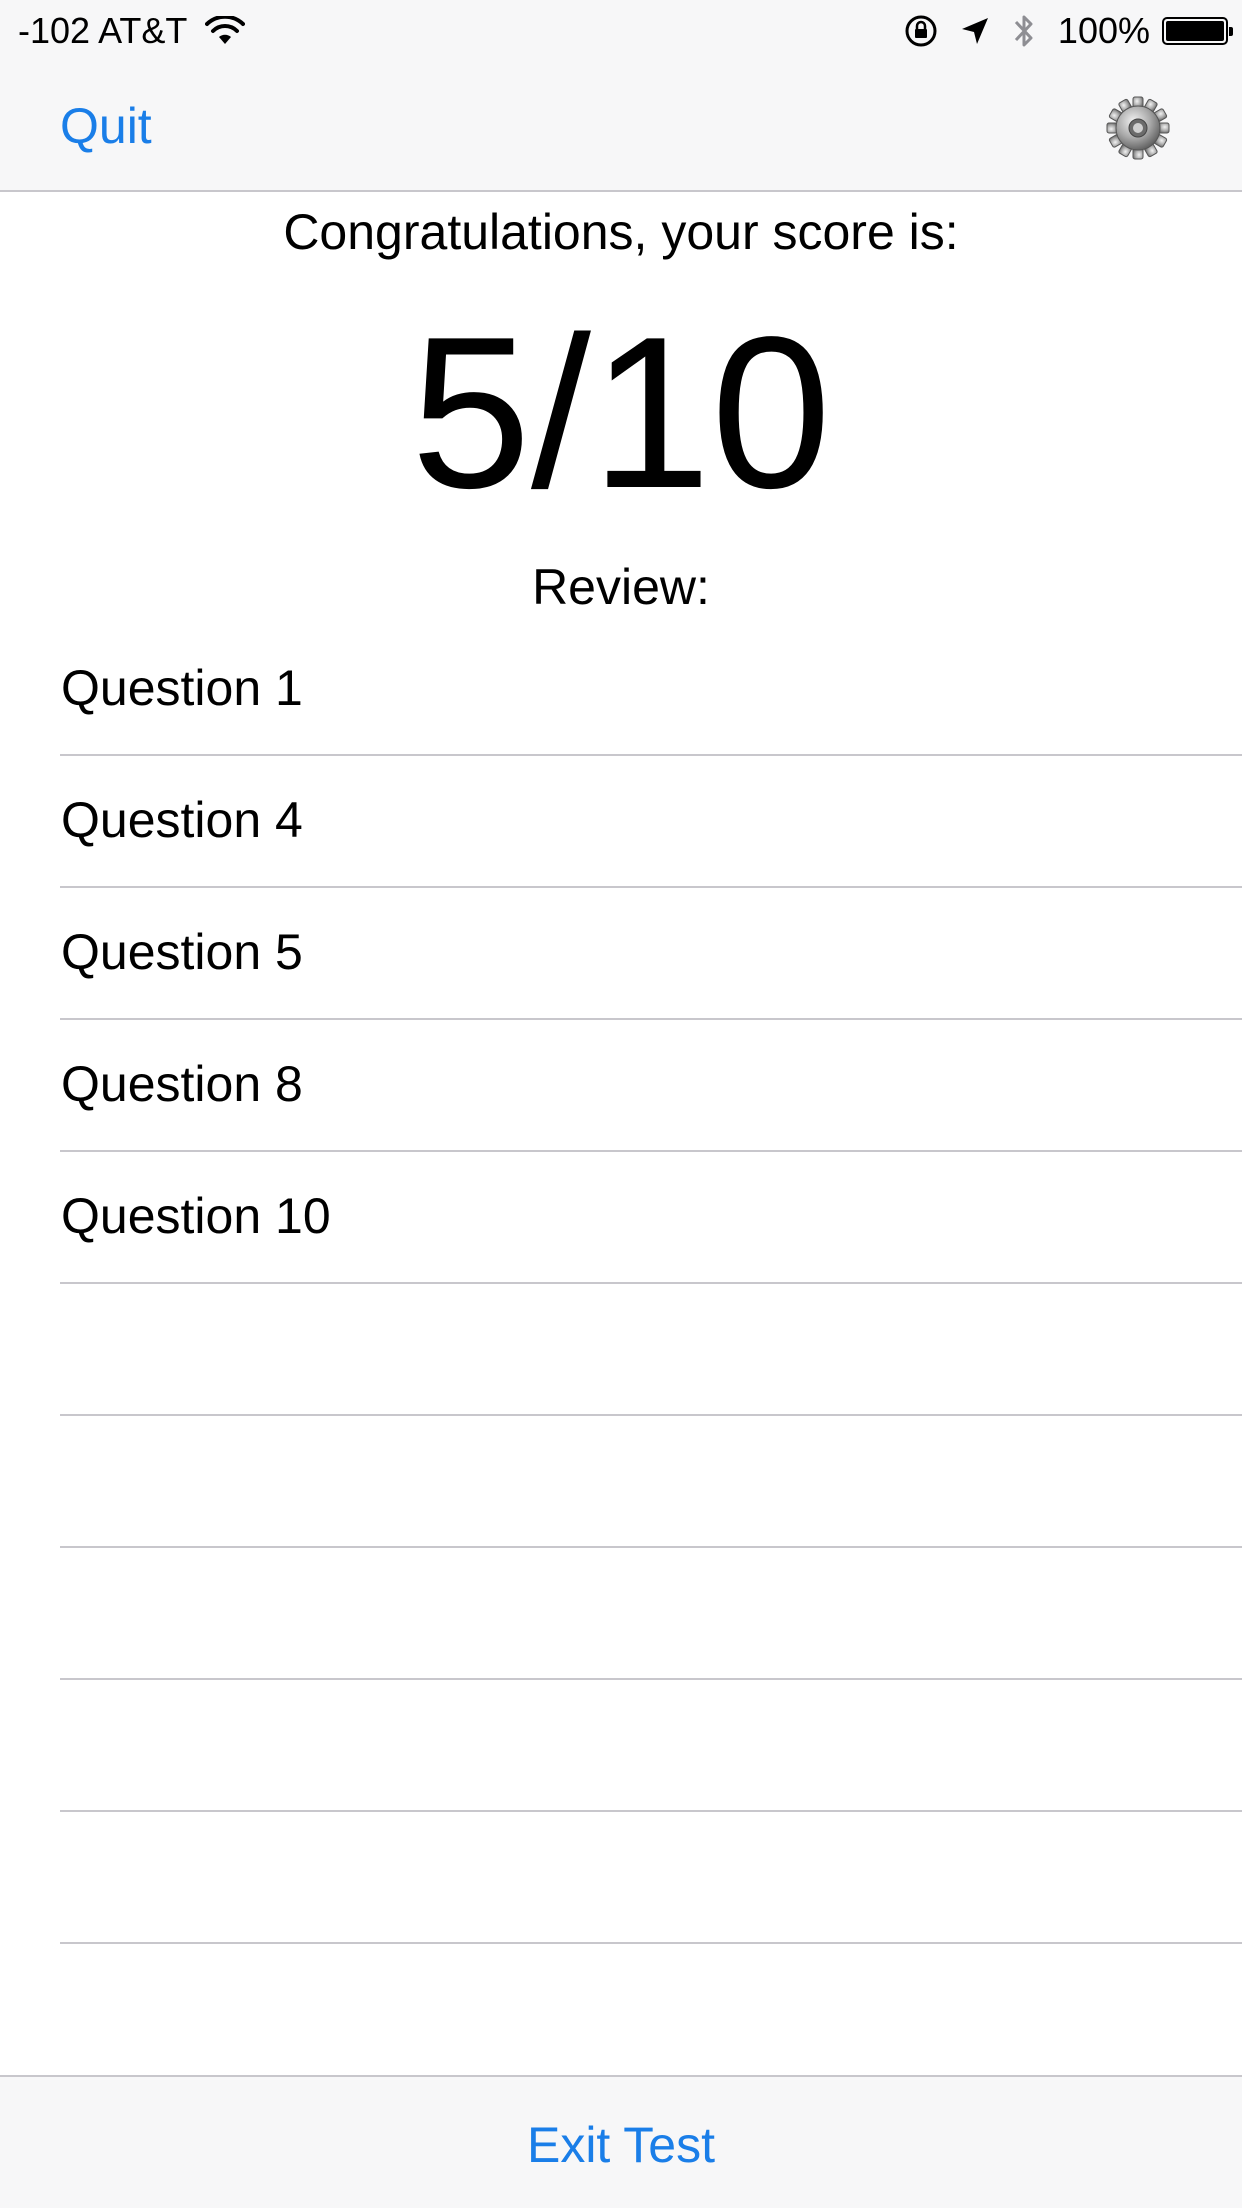 This screenshot has width=1242, height=2208. I want to click on top-chrome: -102 AT&T 100% Quit, so click(621, 96).